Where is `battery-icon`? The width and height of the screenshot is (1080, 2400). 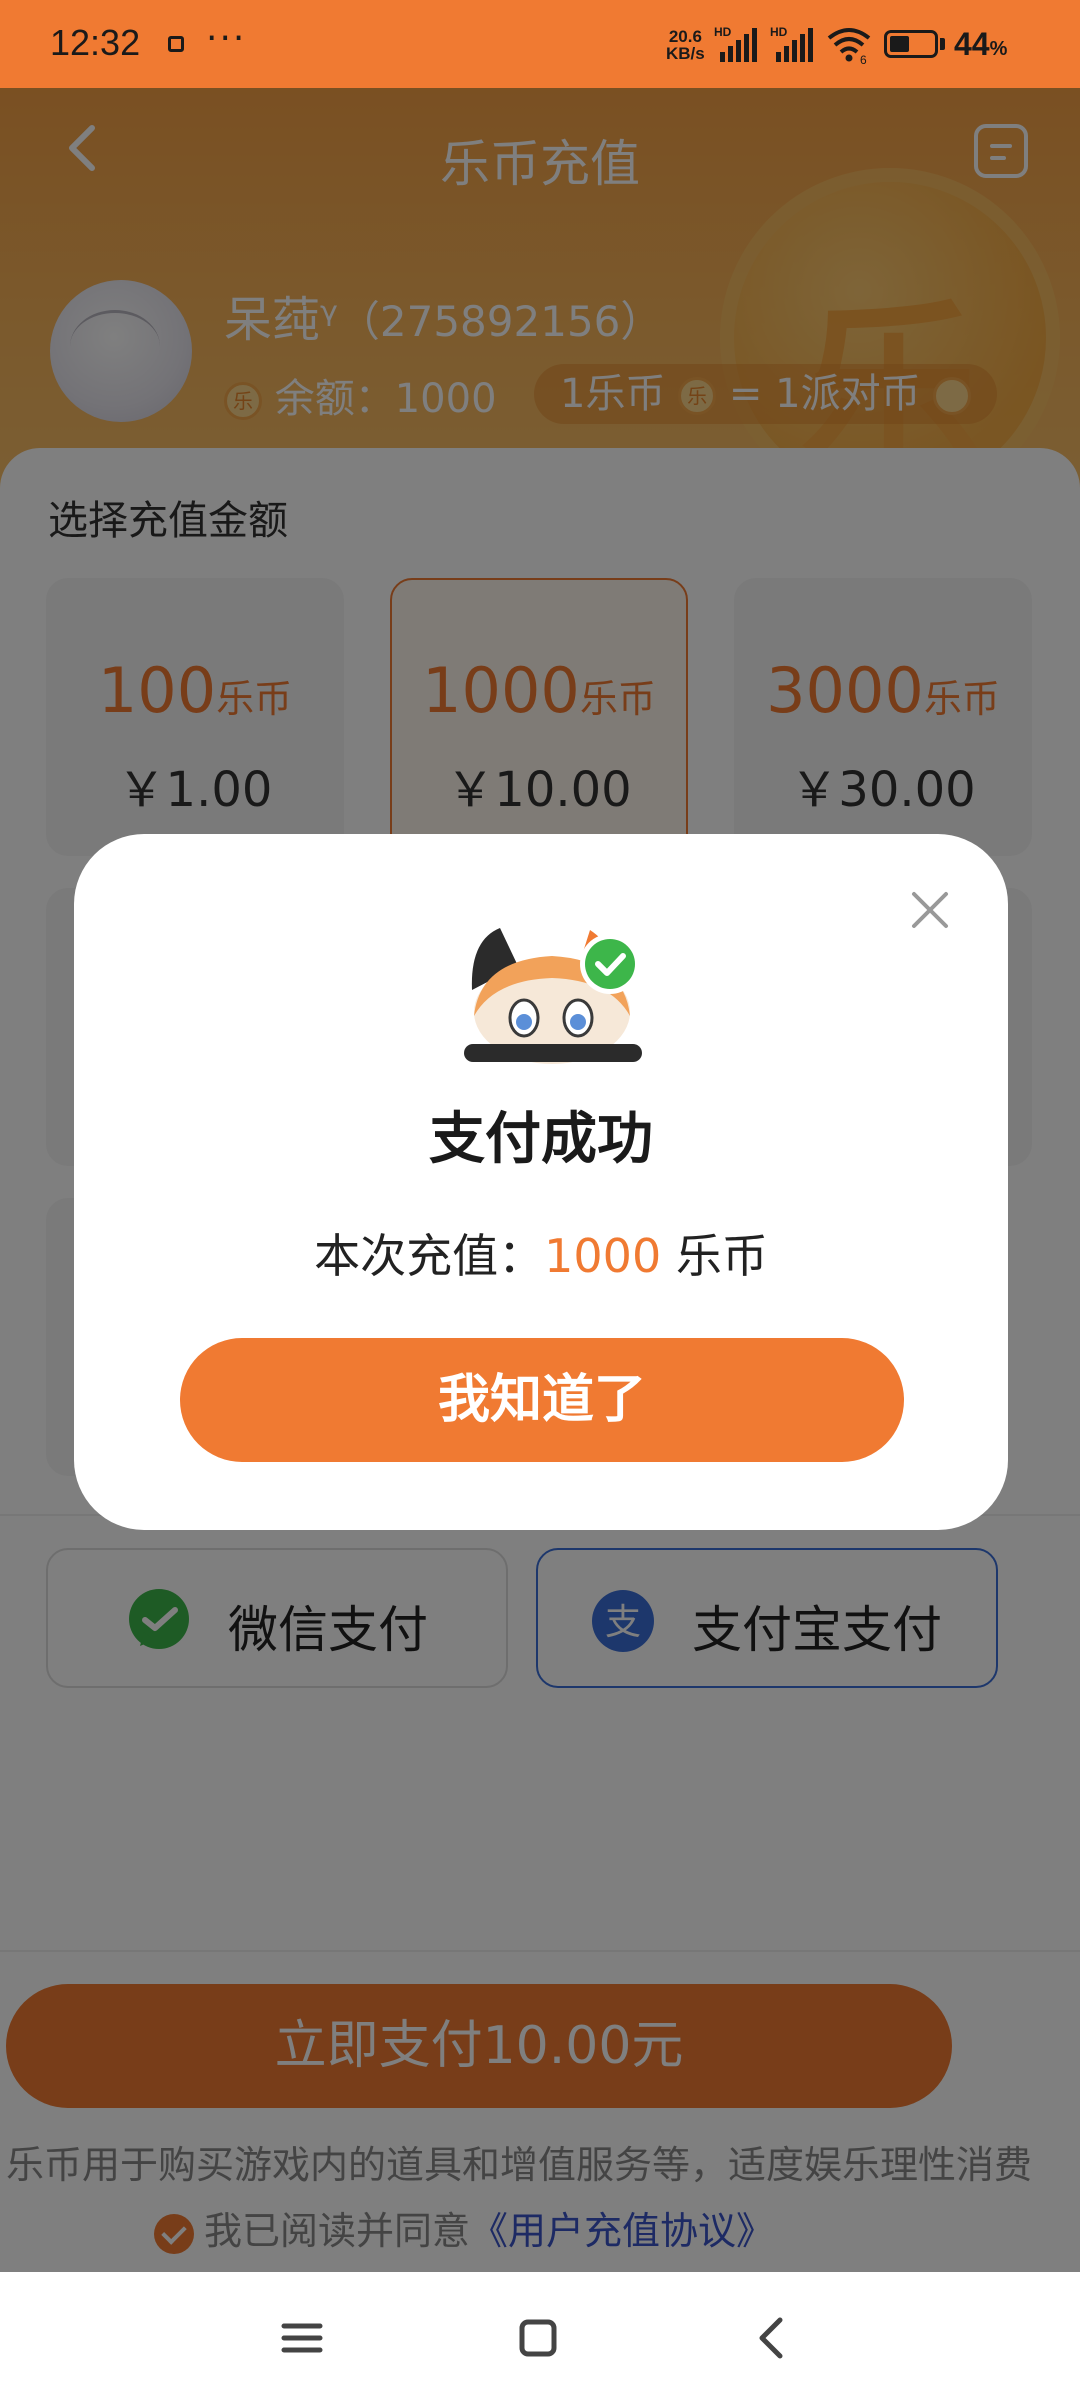 battery-icon is located at coordinates (911, 44).